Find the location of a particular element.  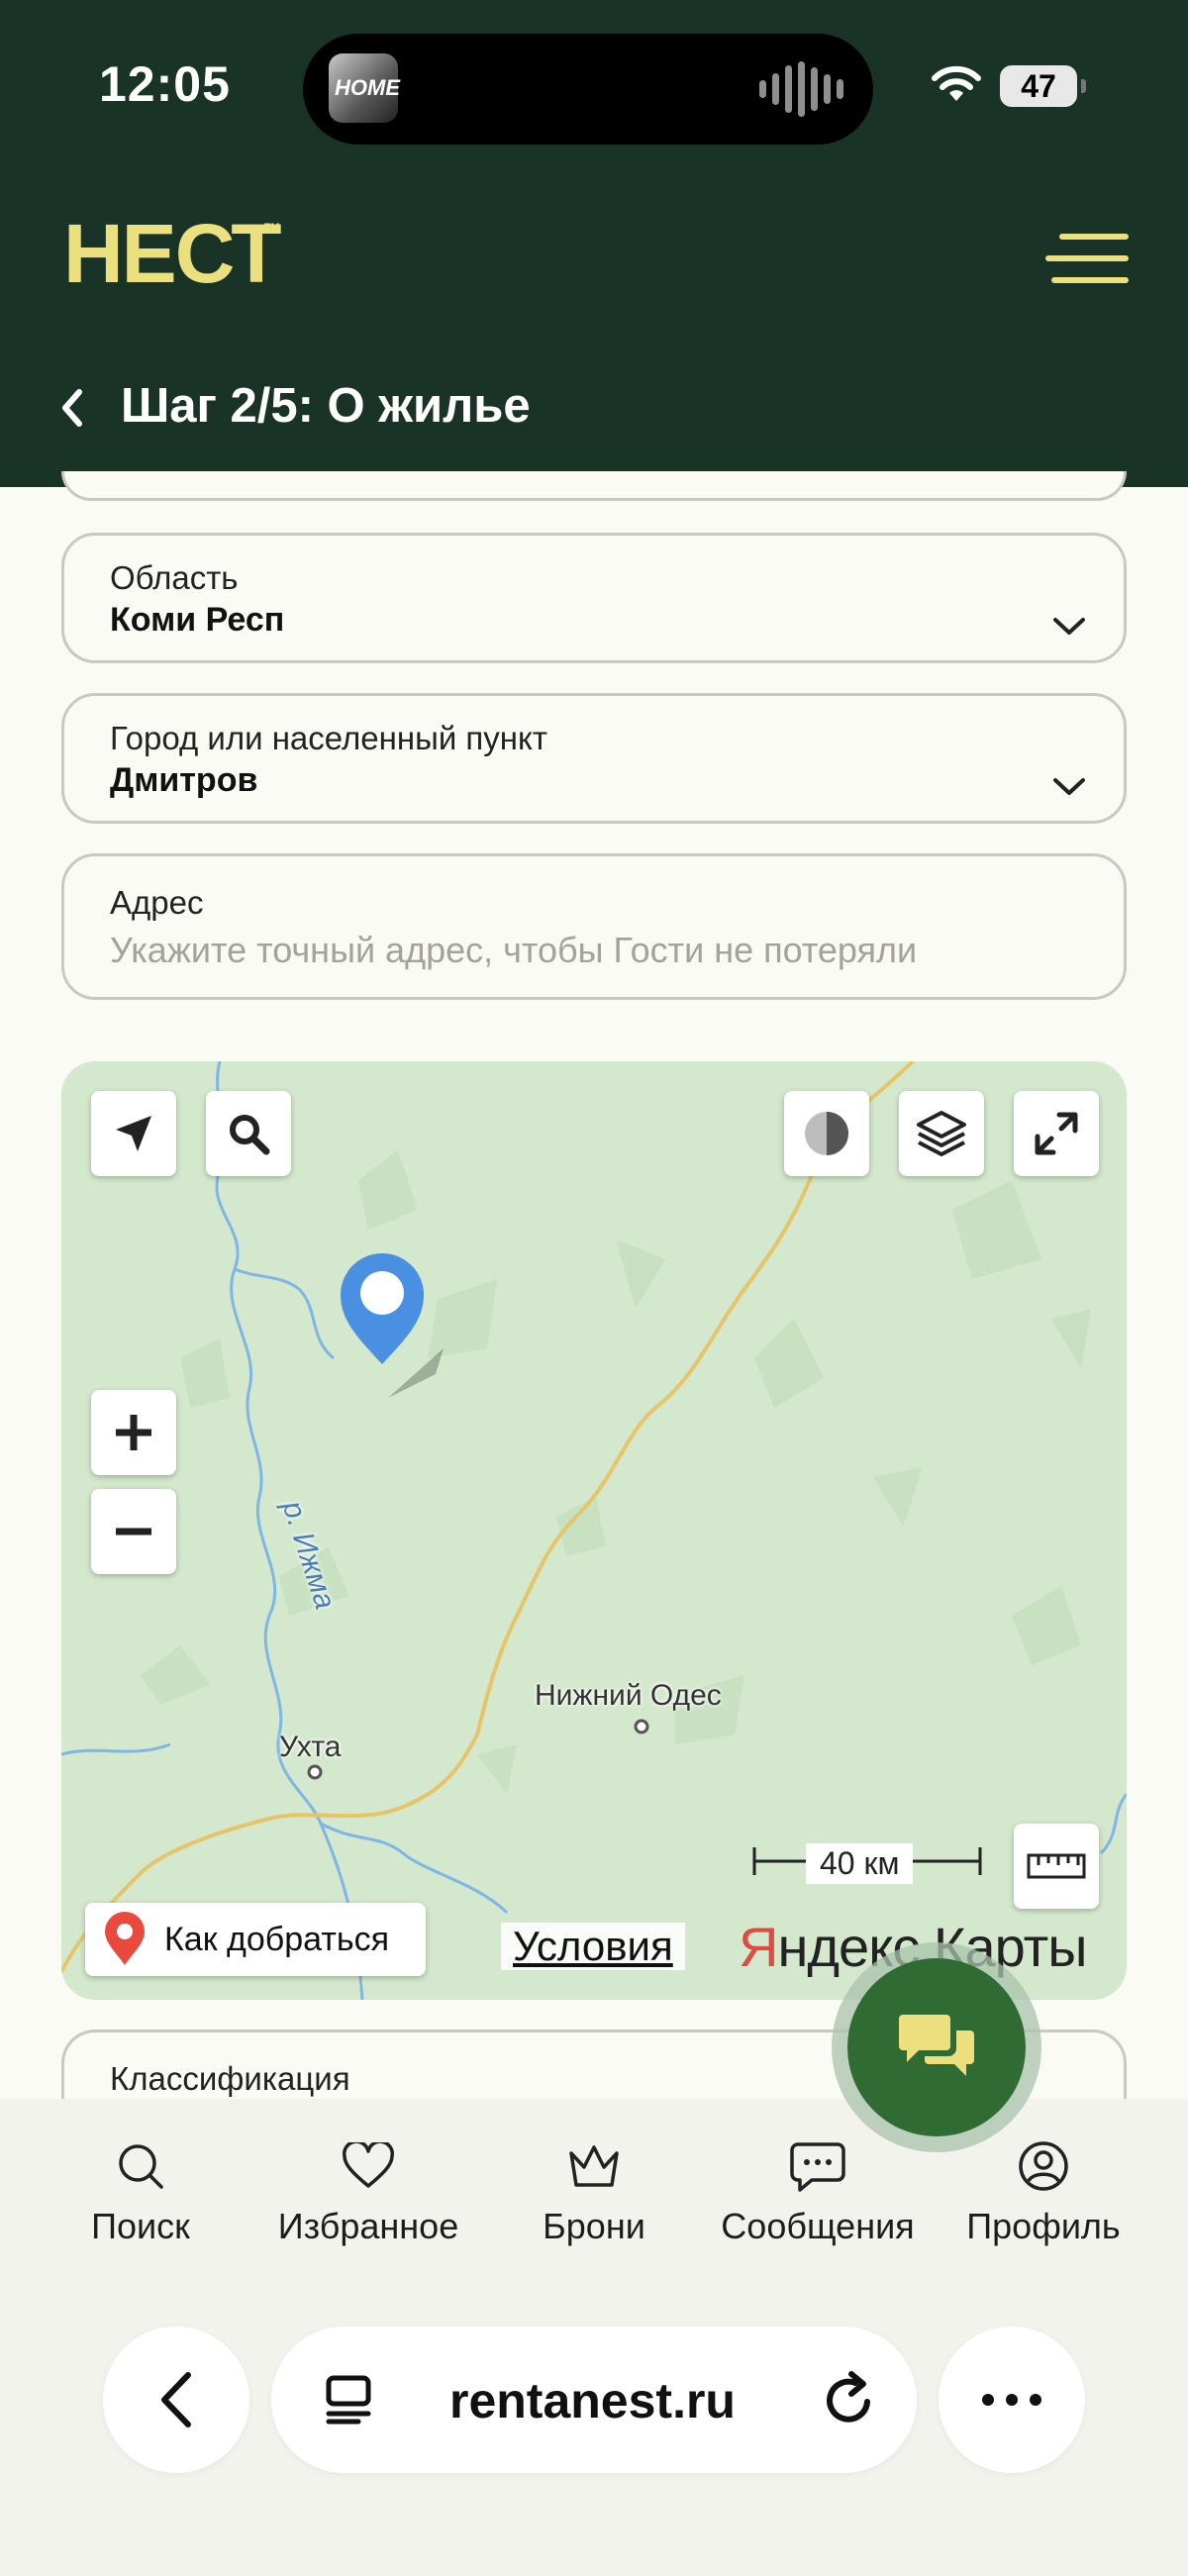

zoom-in-button is located at coordinates (133, 1432).